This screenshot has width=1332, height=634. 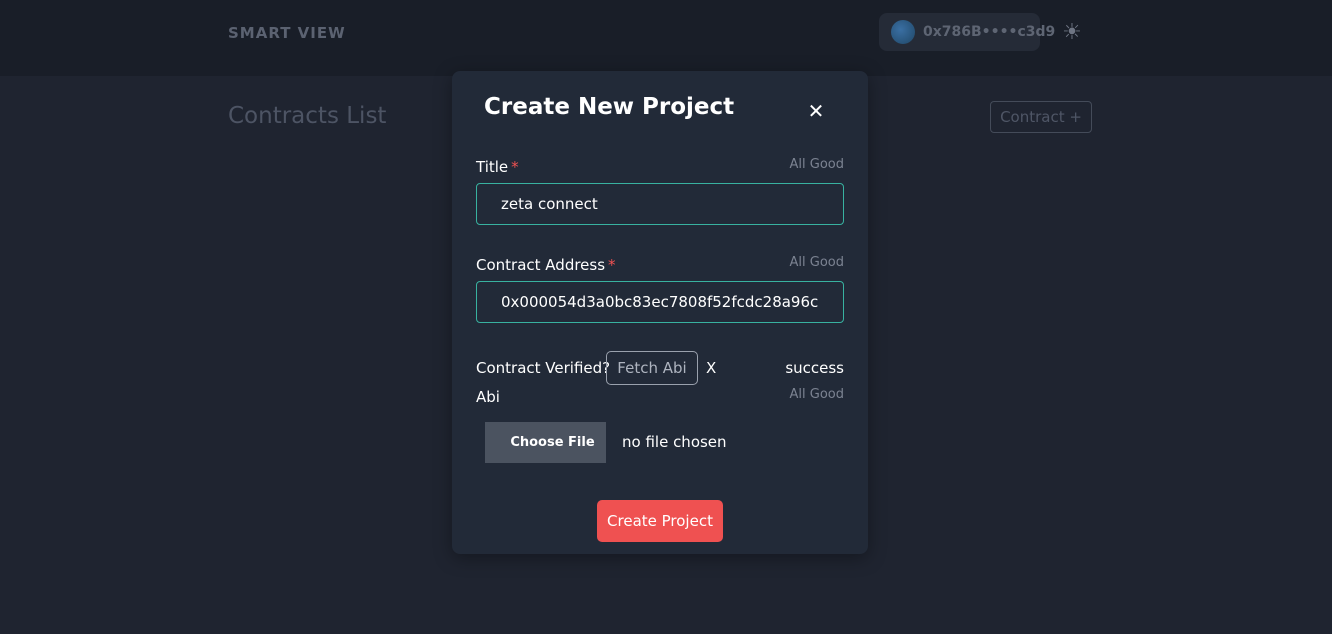 I want to click on title-status: All Good, so click(x=816, y=164).